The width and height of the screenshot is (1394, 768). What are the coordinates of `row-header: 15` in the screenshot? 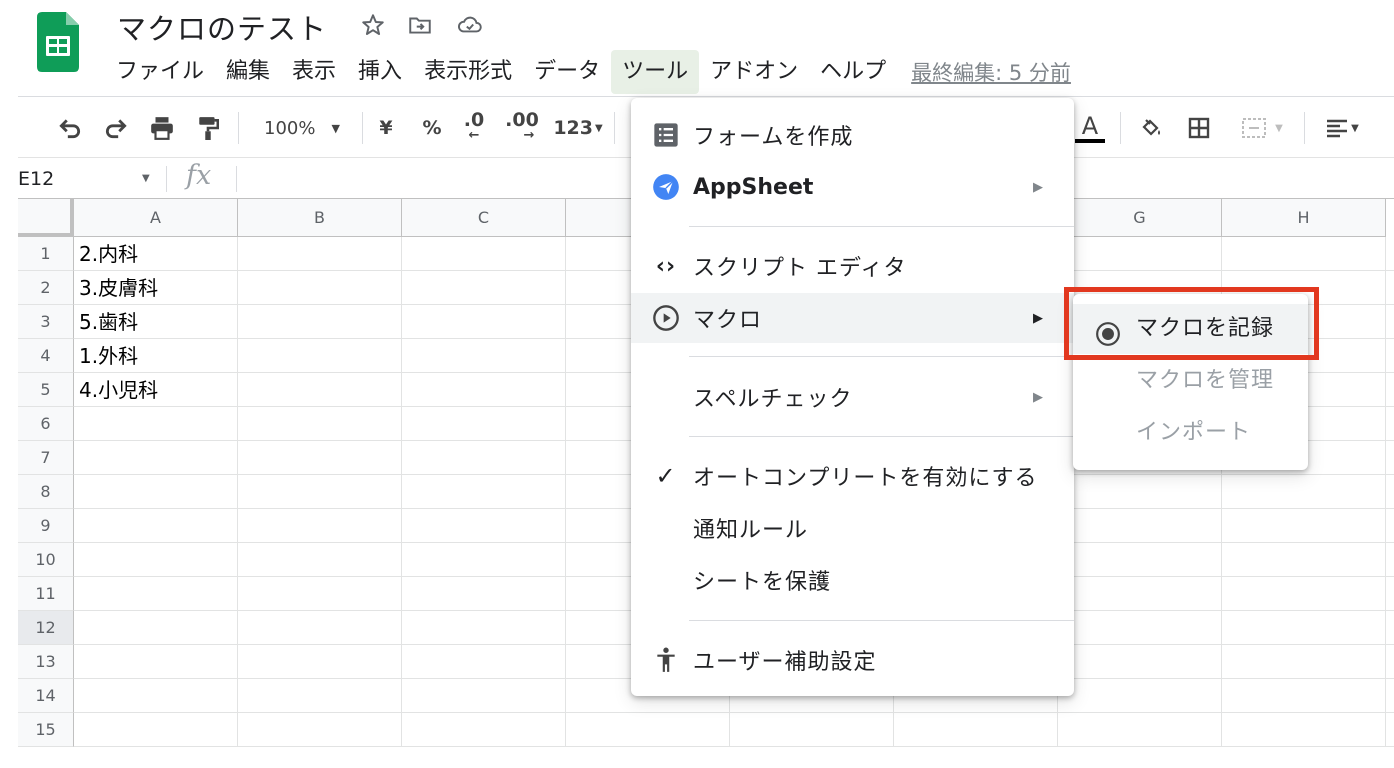 It's located at (46, 730).